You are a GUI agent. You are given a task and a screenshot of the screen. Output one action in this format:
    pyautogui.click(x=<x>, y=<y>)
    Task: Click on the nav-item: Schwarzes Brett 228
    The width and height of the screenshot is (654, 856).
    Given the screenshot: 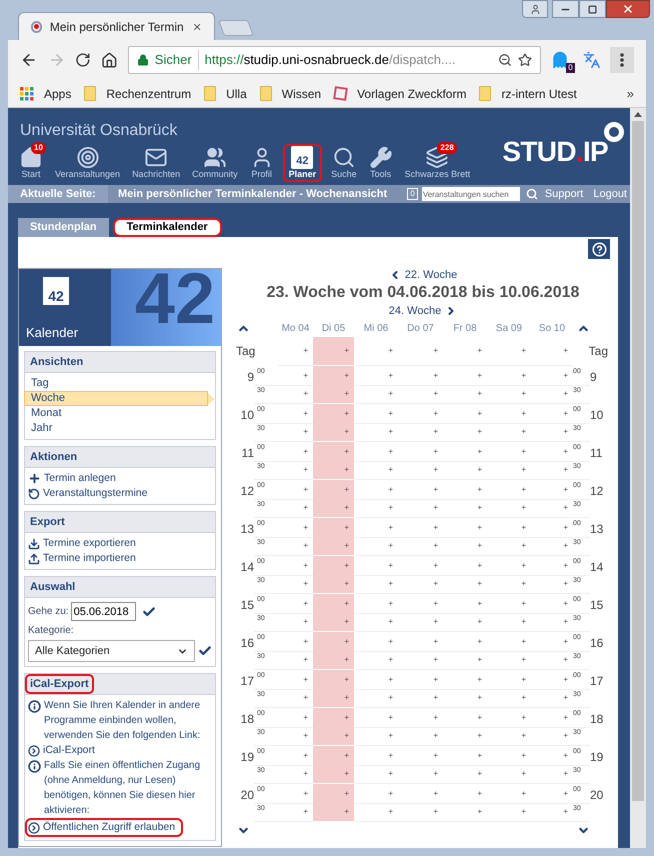 What is the action you would take?
    pyautogui.click(x=438, y=163)
    